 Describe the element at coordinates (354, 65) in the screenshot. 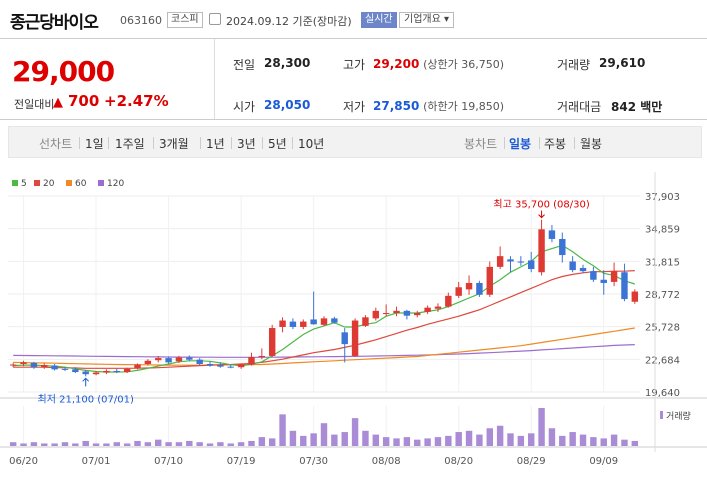

I see `high-label: 고가` at that location.